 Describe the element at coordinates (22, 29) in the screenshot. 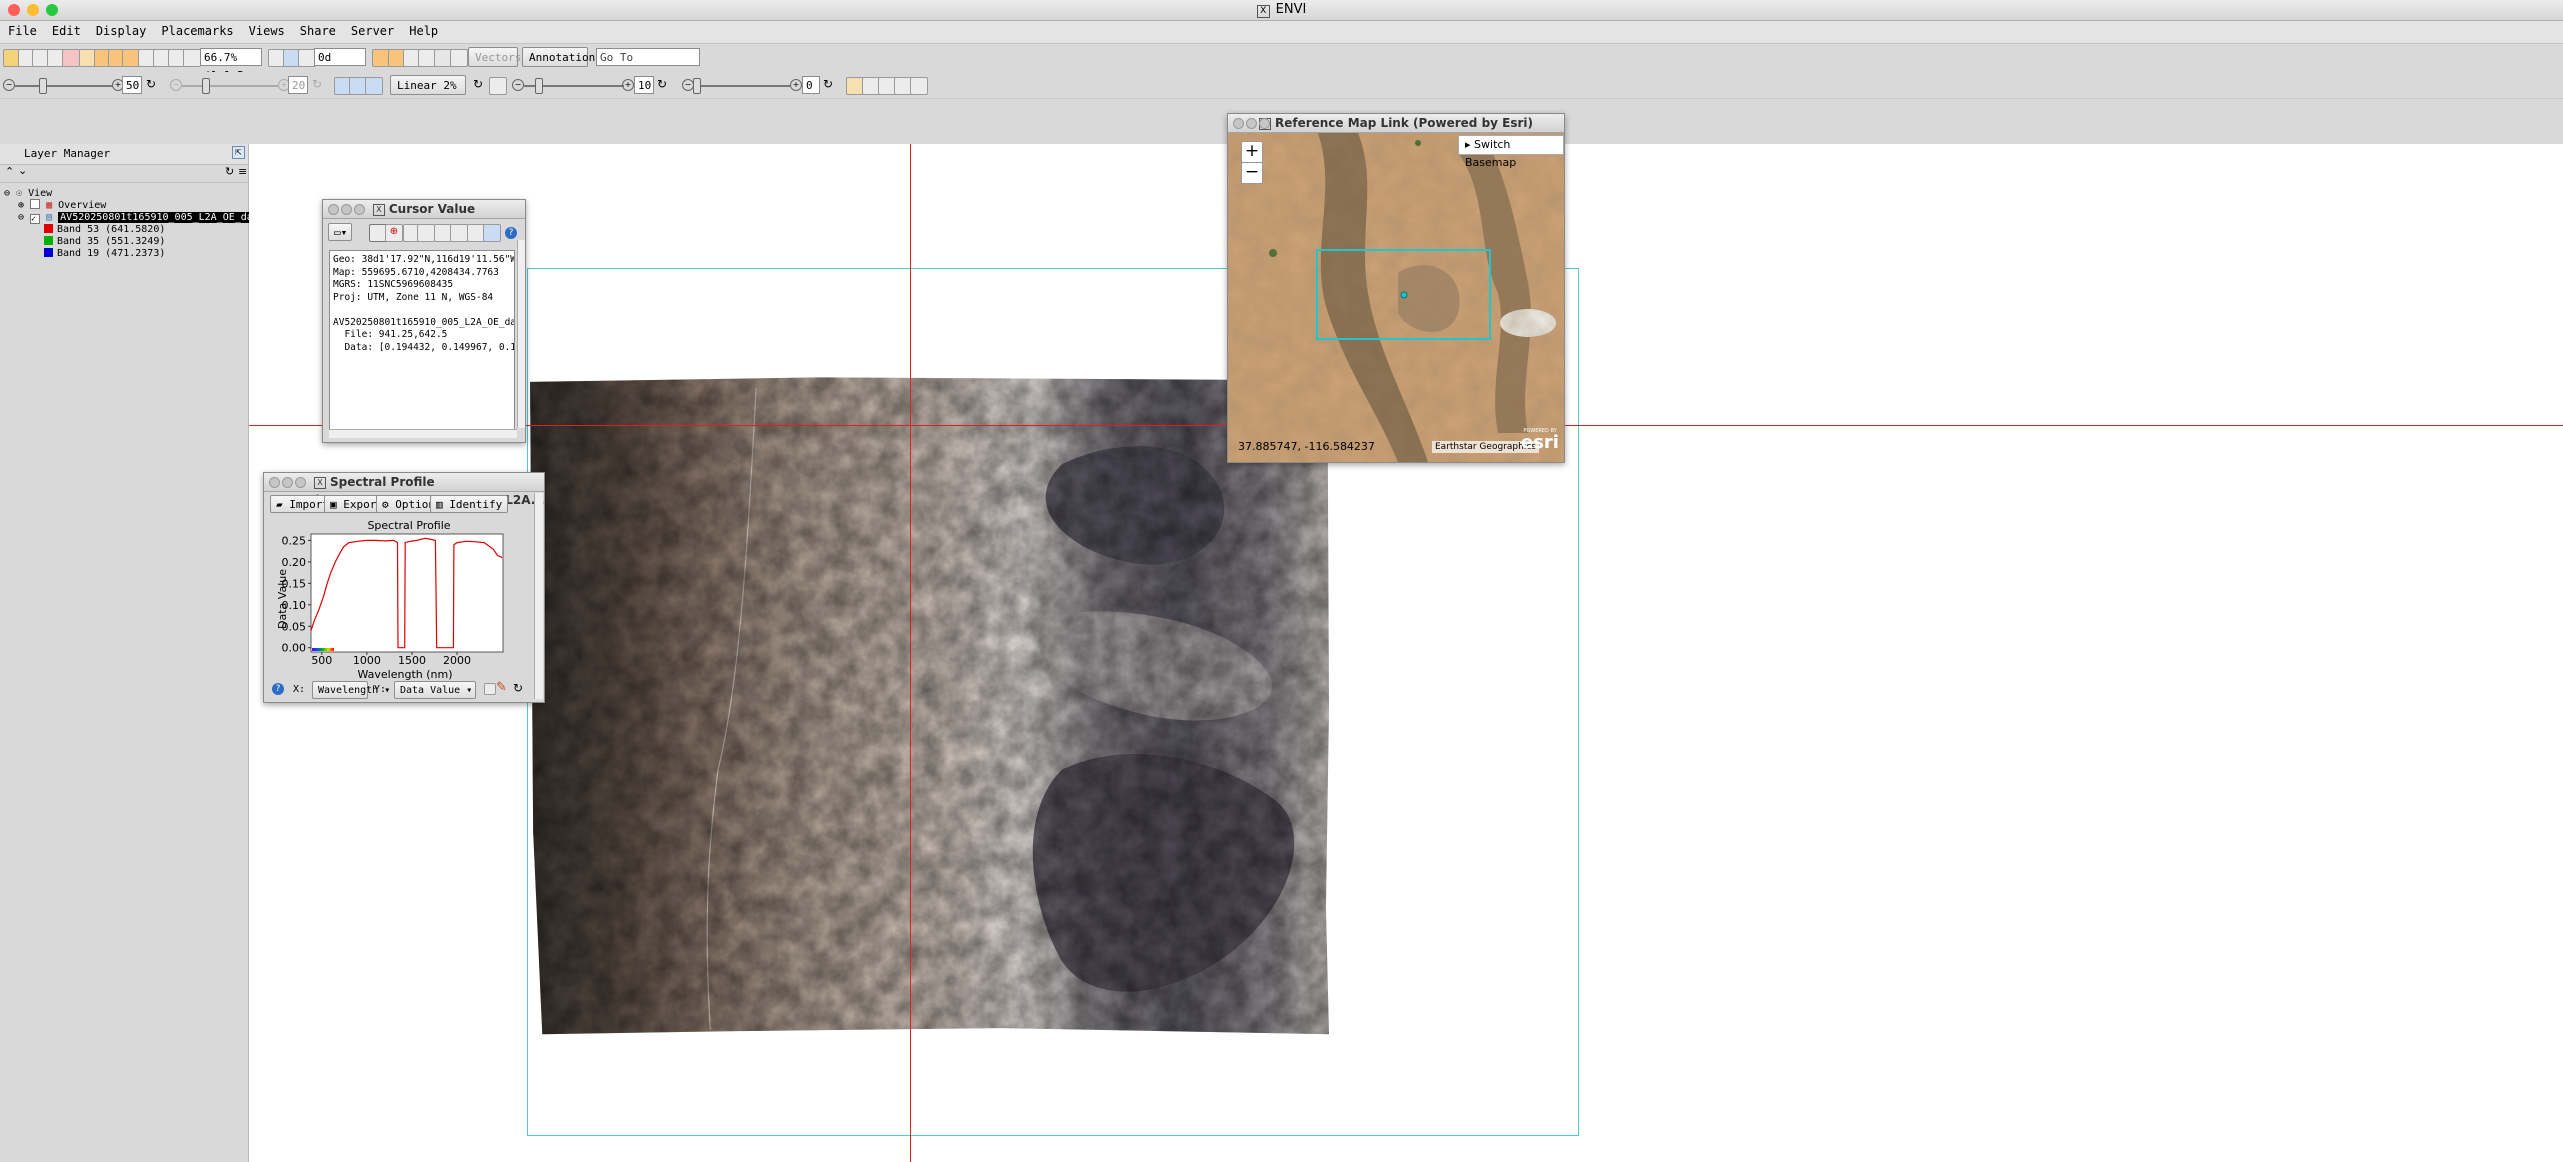

I see `menu-file: File` at that location.